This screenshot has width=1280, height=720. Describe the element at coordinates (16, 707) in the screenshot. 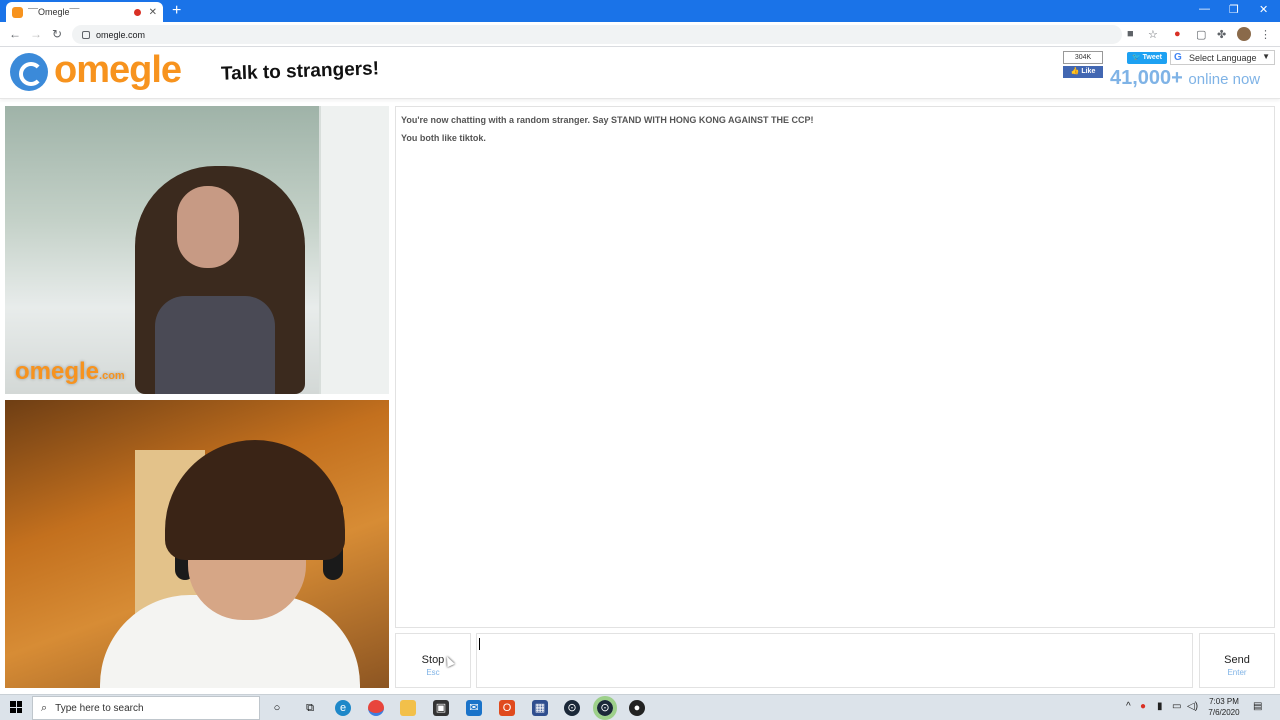

I see `windows-start-icon` at that location.